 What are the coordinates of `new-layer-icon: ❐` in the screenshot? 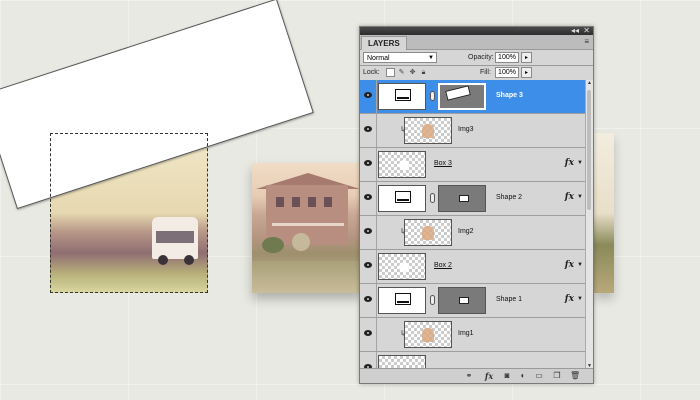 It's located at (557, 376).